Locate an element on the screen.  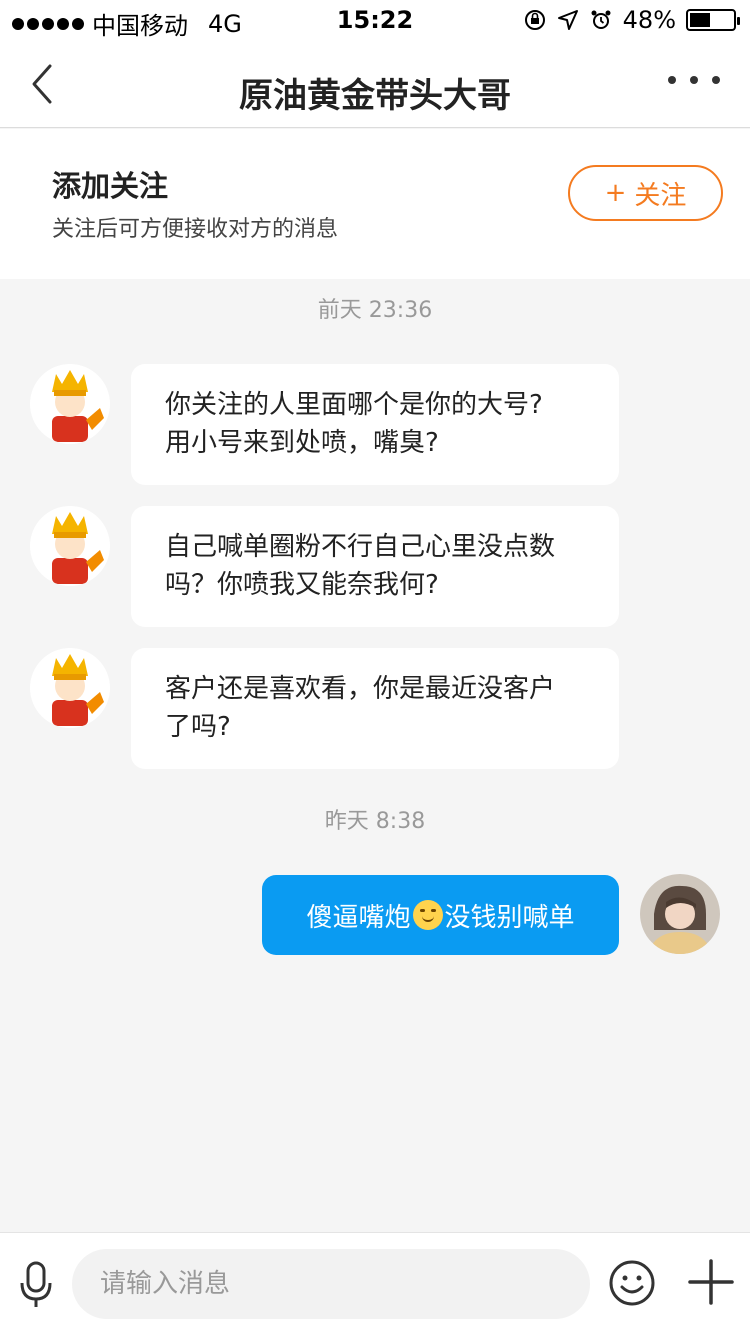
navigation-bar: 原油黄金带头大哥 is located at coordinates (375, 84).